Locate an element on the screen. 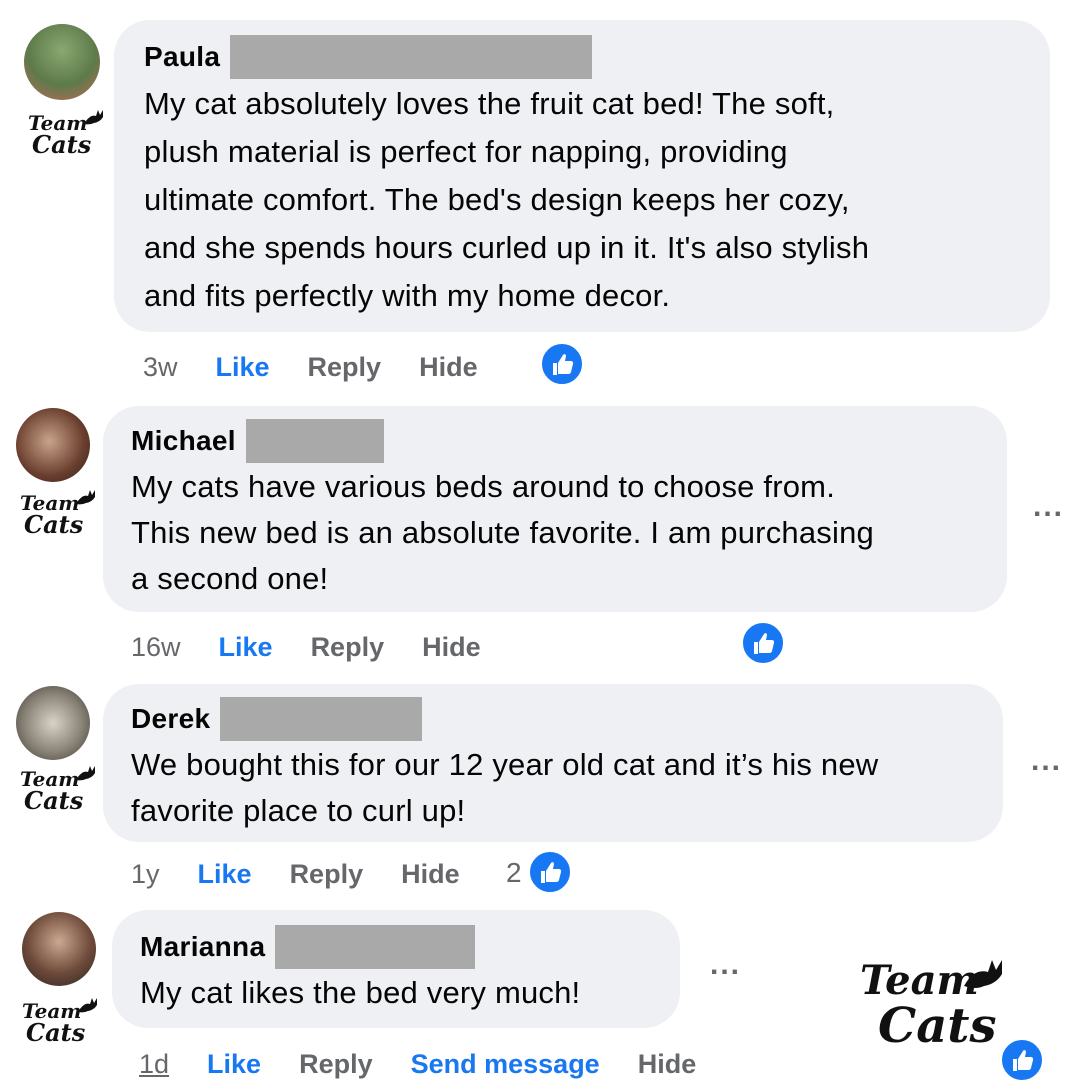 Image resolution: width=1080 pixels, height=1084 pixels. team-cats-logo-icon: Team Cats is located at coordinates (931, 1004).